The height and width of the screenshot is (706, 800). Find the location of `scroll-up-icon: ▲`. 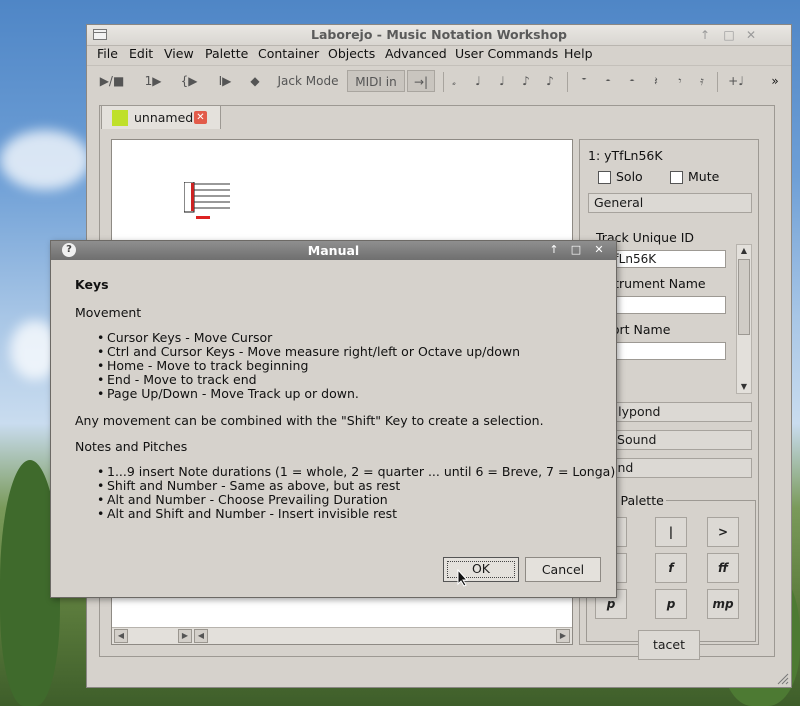

scroll-up-icon: ▲ is located at coordinates (744, 251).